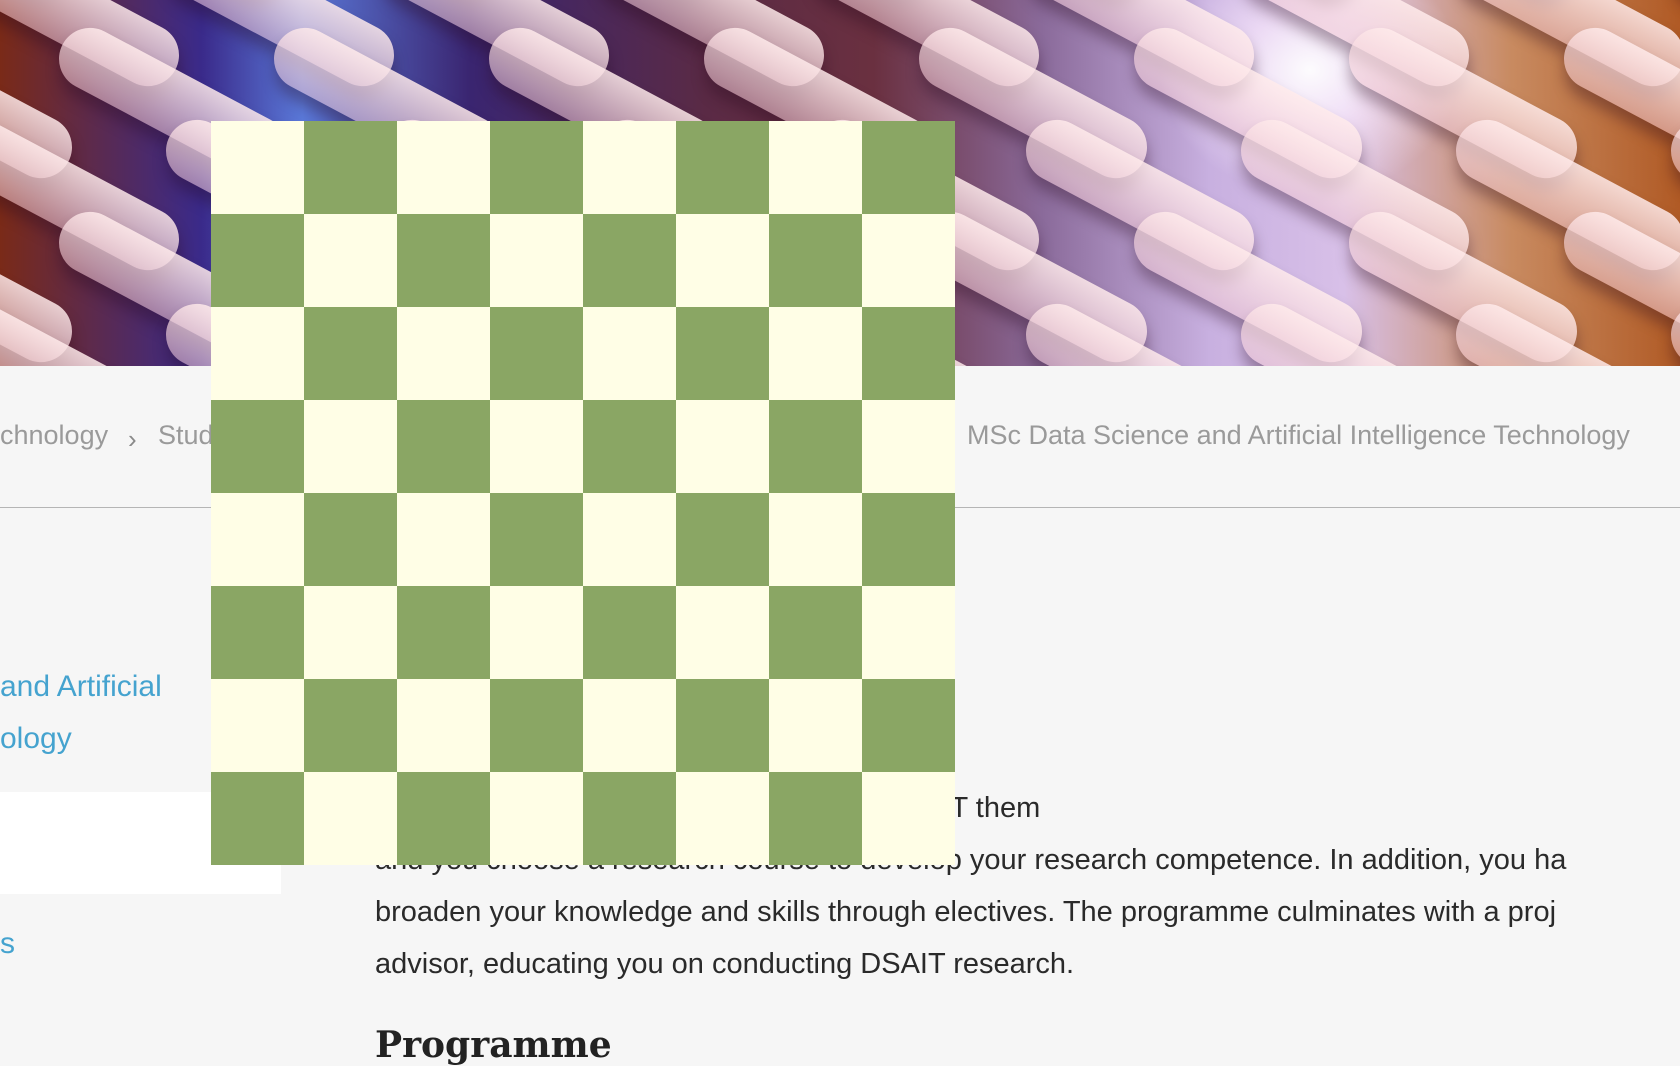  I want to click on section-heading: Programme, so click(493, 1045).